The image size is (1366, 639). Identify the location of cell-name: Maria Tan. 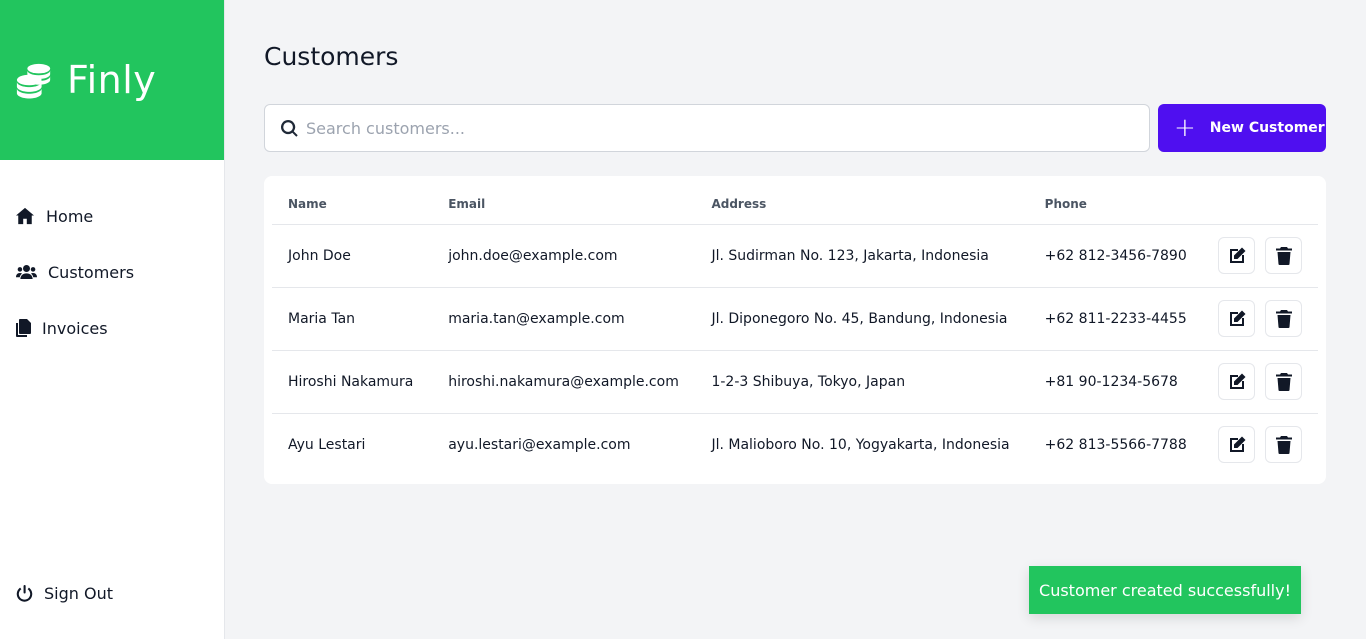
(360, 319).